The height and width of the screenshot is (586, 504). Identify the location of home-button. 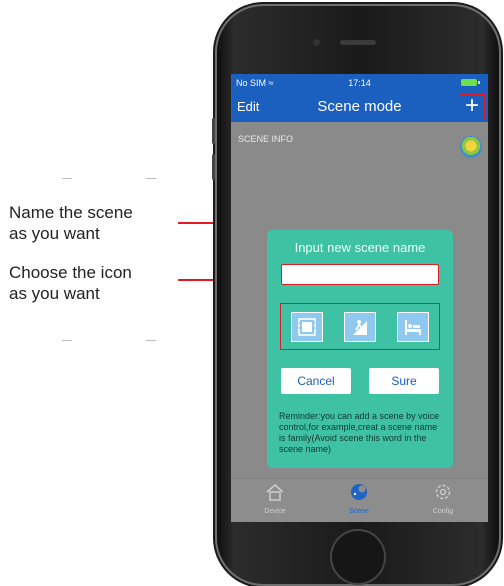
(358, 557).